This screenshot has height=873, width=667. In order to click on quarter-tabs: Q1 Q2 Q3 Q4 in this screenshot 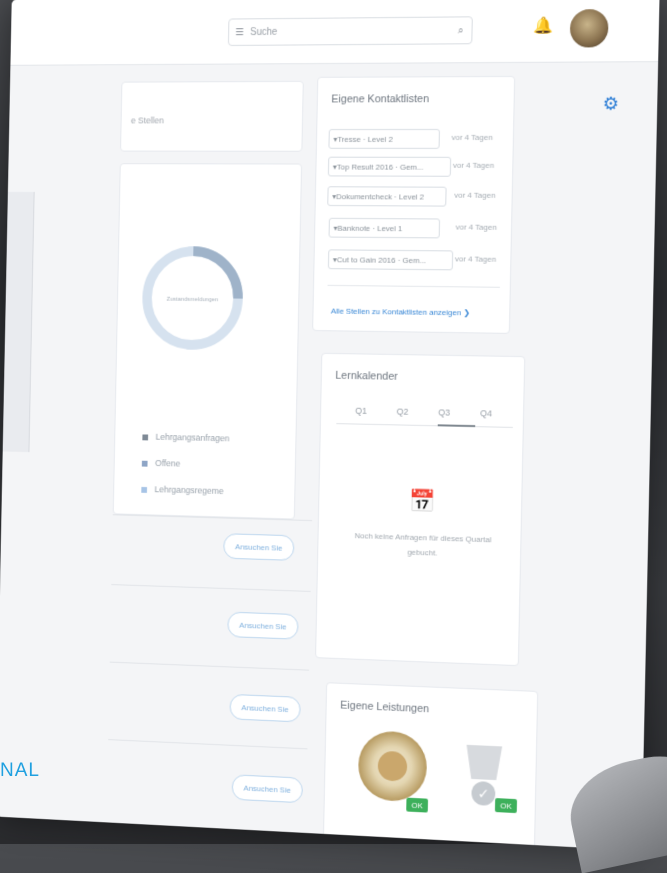, I will do `click(423, 412)`.